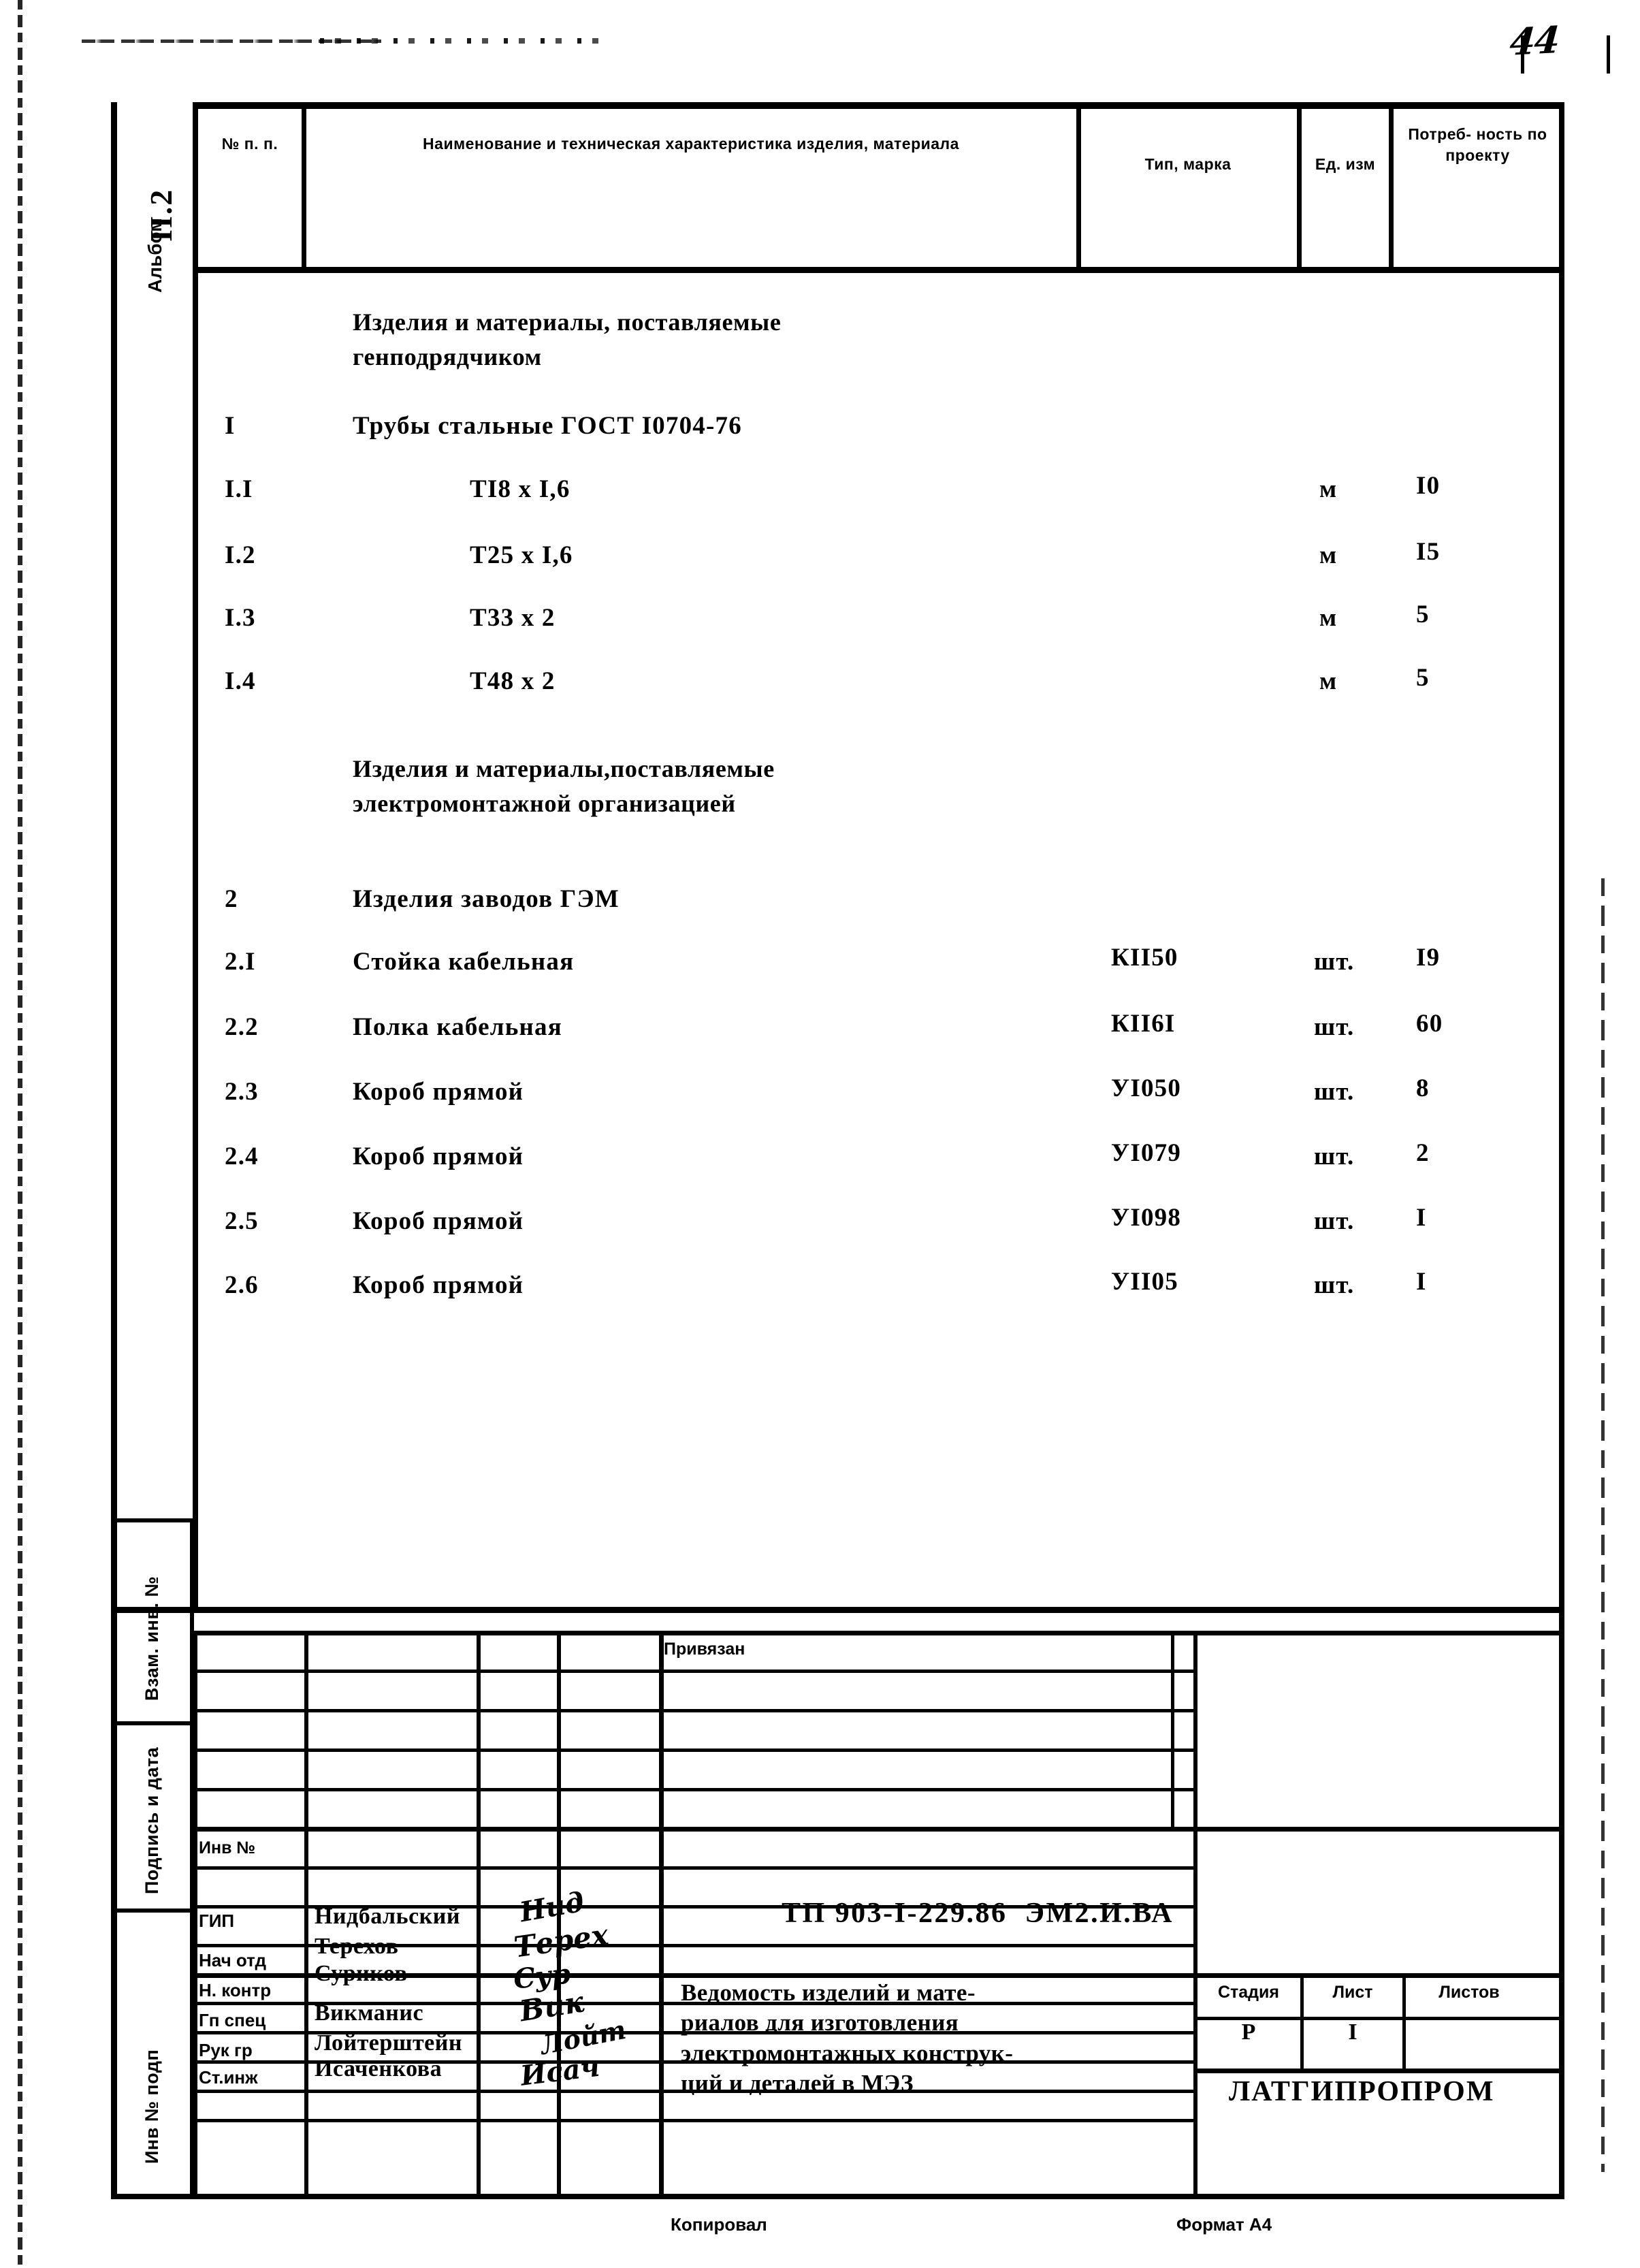 This screenshot has width=1640, height=2268. I want to click on table-row-name: T48 x 2, so click(513, 681).